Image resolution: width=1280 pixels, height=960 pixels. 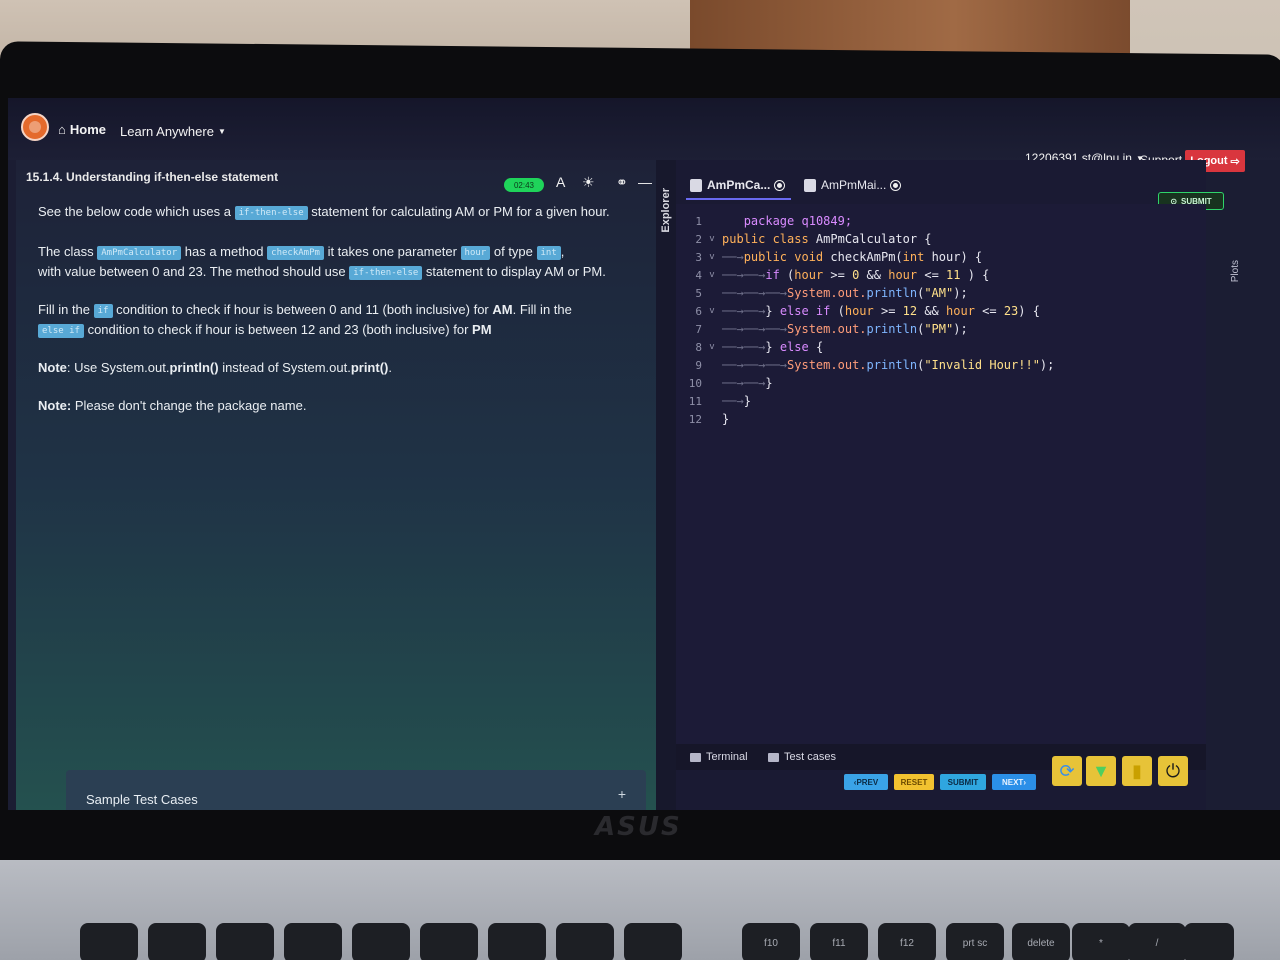 I want to click on keyboard-key: f12, so click(x=907, y=941).